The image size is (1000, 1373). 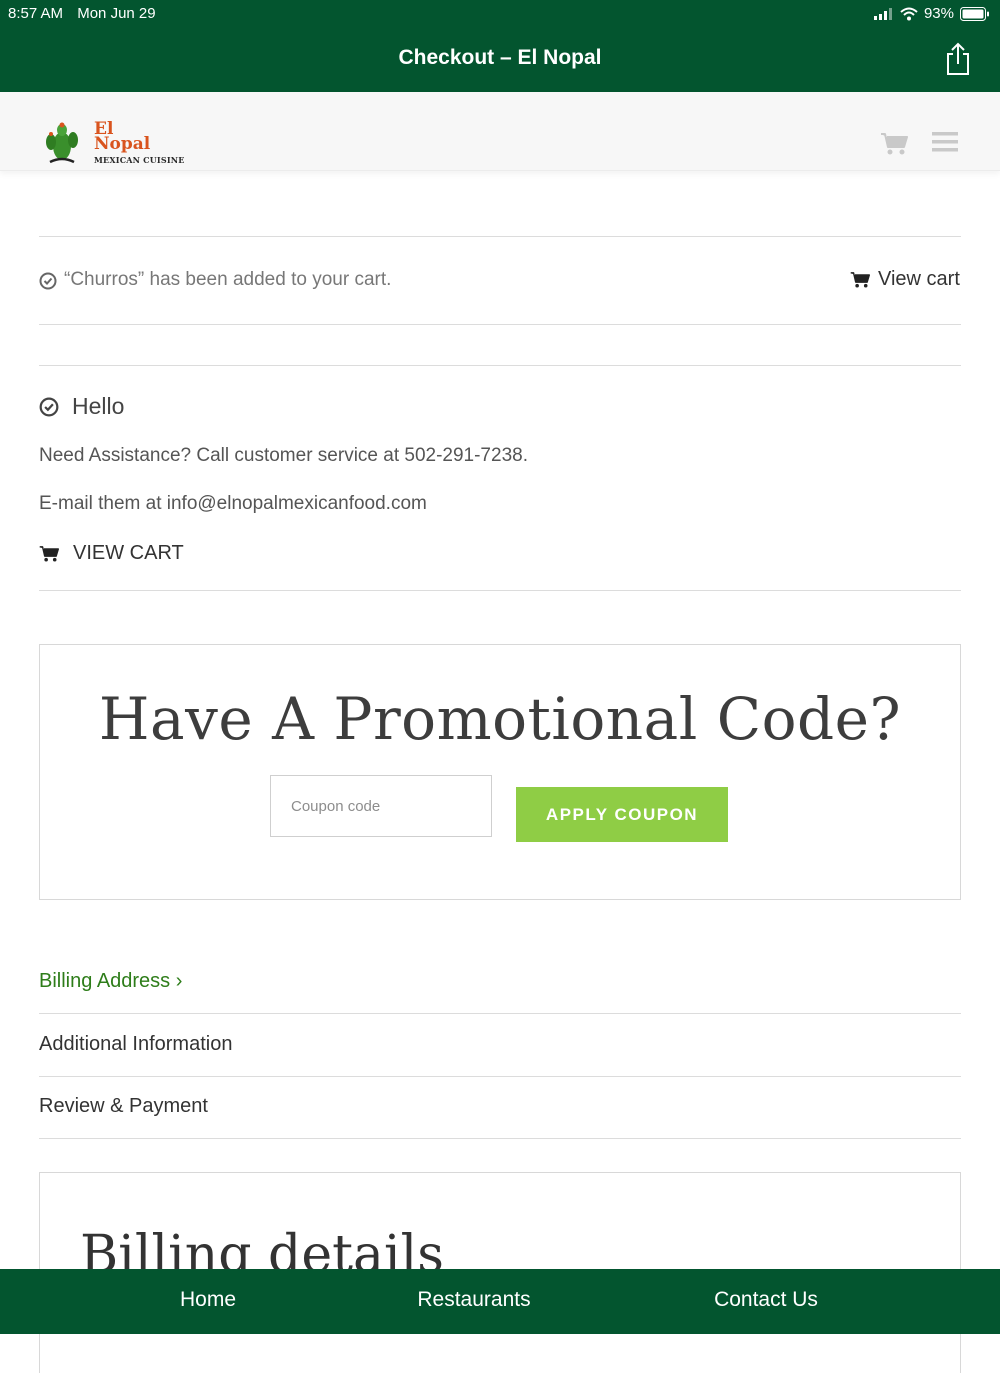 I want to click on status-date: Mon Jun 29, so click(x=116, y=13).